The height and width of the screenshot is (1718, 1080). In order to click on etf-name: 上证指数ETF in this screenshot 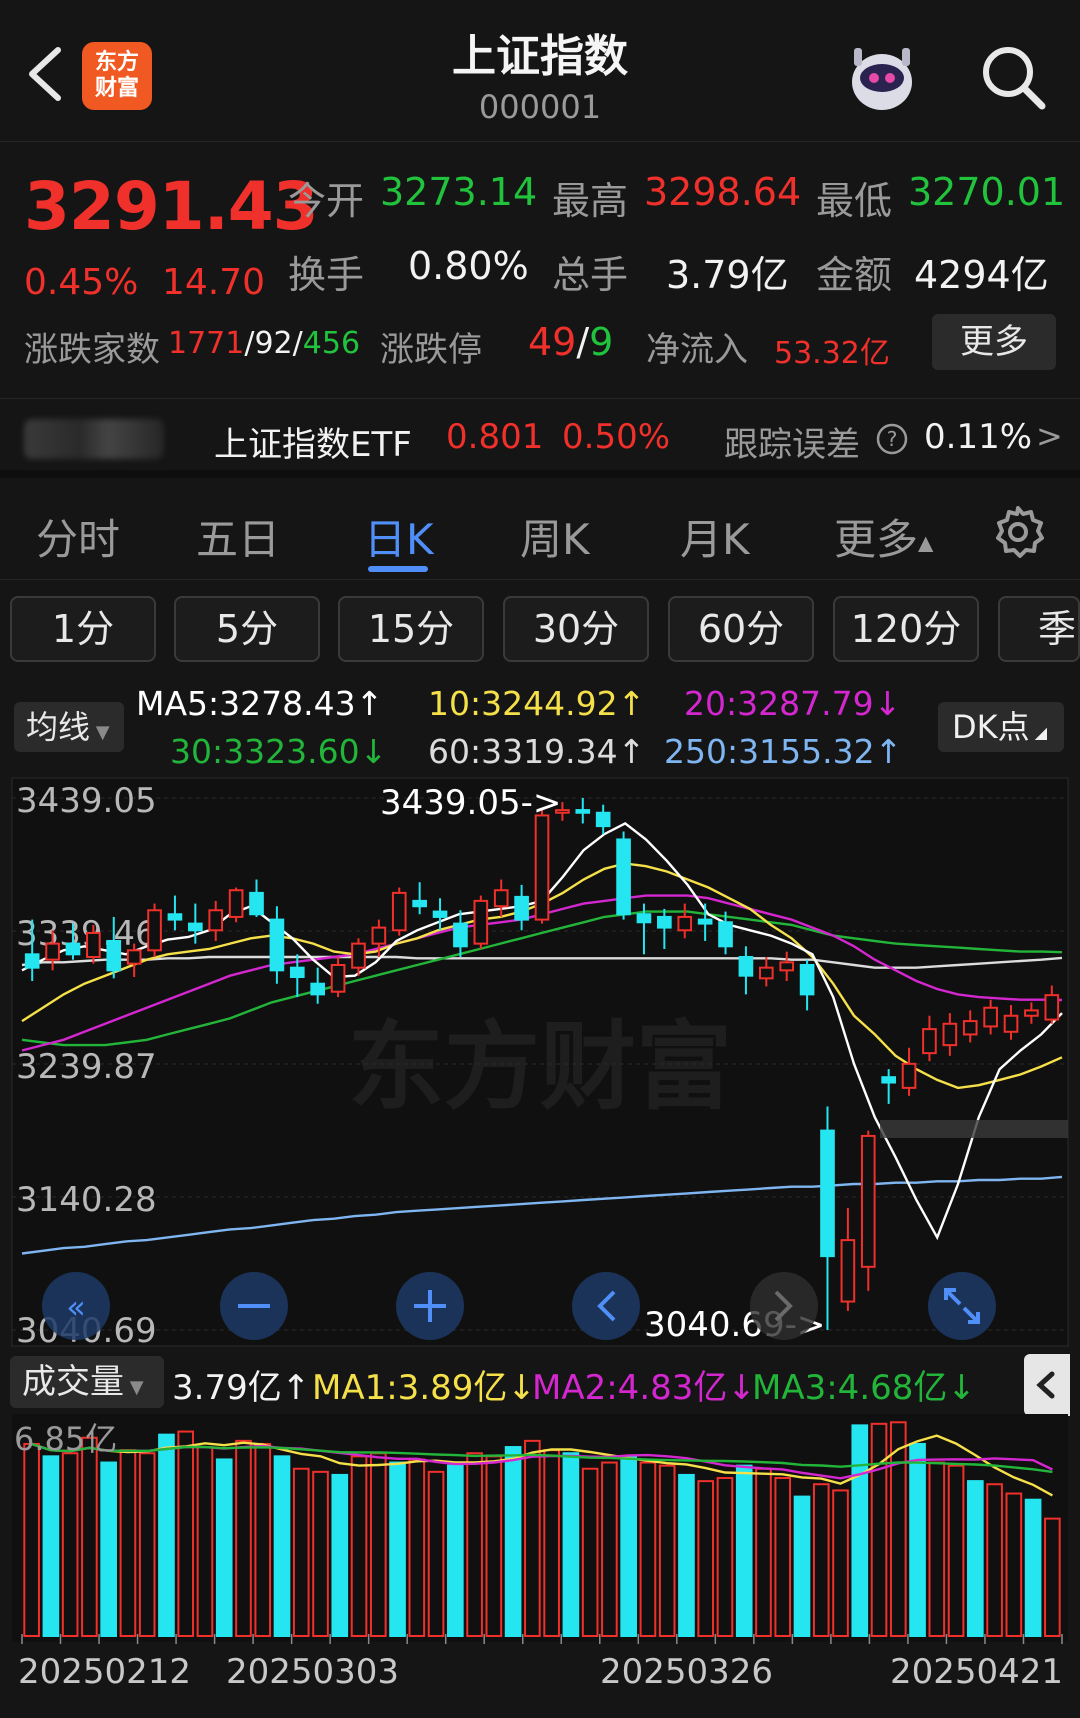, I will do `click(313, 445)`.